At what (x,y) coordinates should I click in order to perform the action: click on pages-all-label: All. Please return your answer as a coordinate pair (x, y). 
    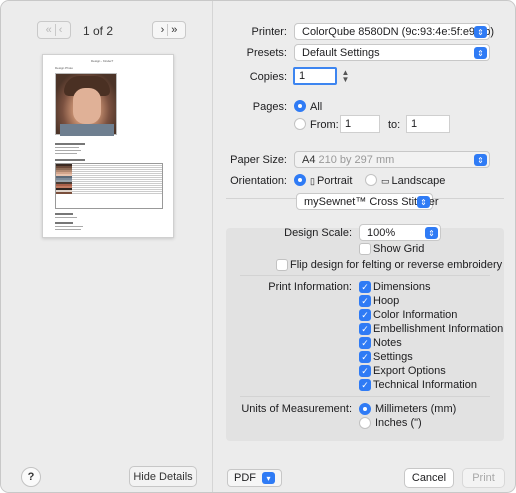
    Looking at the image, I should click on (316, 107).